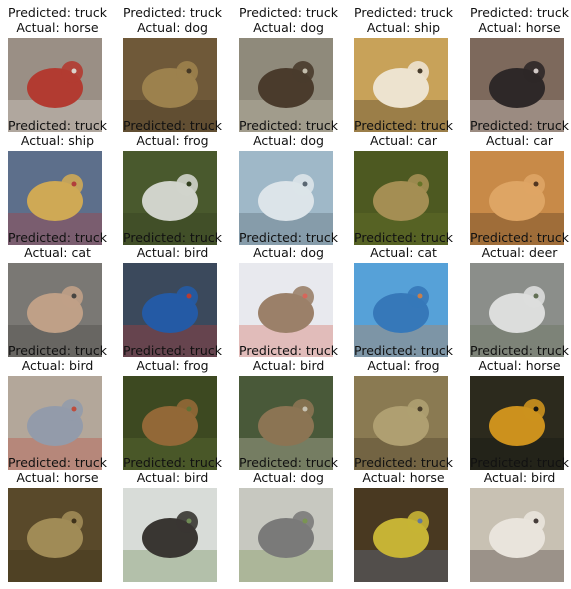  I want to click on black-horse-image, so click(170, 535).